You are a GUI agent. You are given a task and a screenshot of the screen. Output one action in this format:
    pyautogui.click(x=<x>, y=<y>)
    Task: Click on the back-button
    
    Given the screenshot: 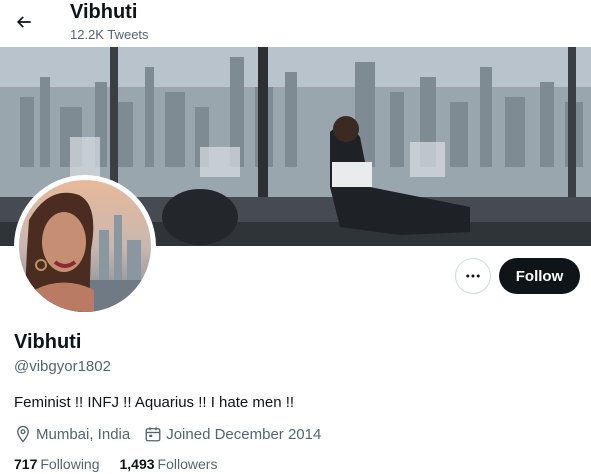 What is the action you would take?
    pyautogui.click(x=24, y=22)
    